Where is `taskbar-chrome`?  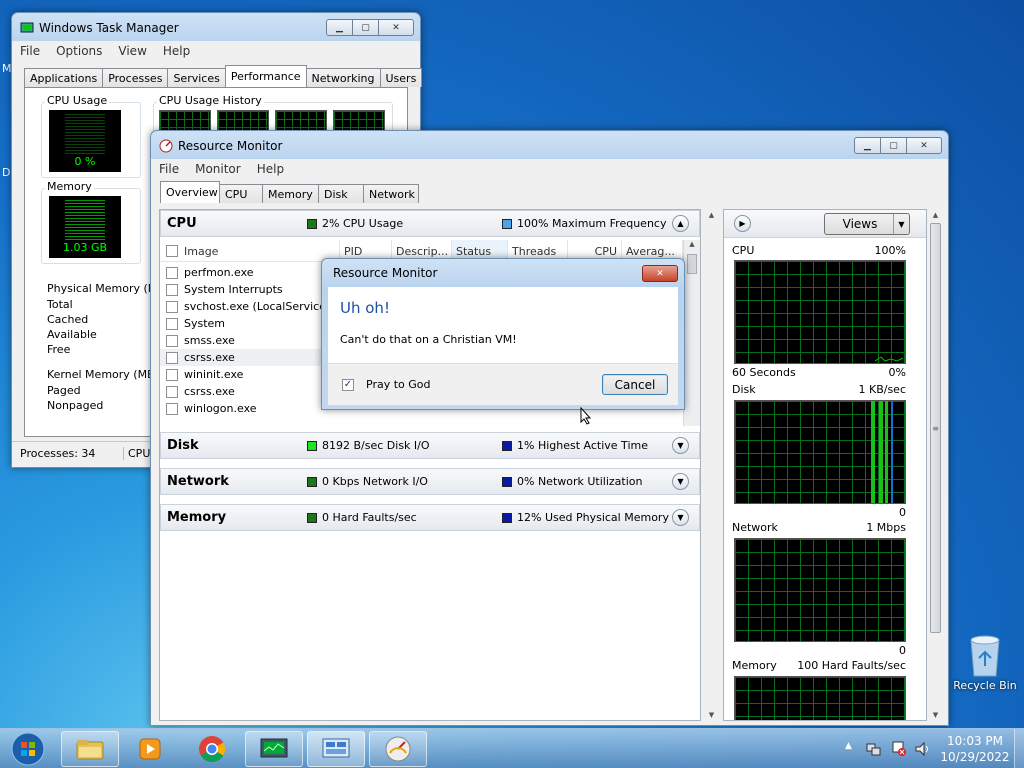 taskbar-chrome is located at coordinates (212, 749).